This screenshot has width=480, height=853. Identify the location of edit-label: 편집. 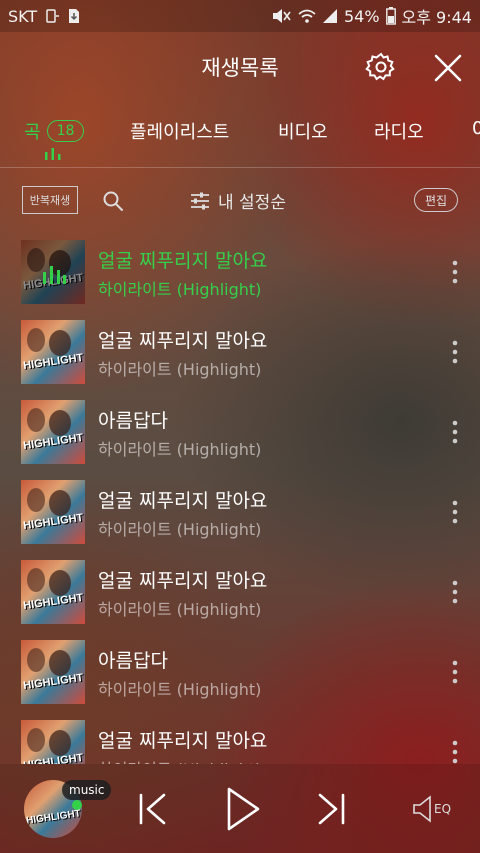
(436, 200).